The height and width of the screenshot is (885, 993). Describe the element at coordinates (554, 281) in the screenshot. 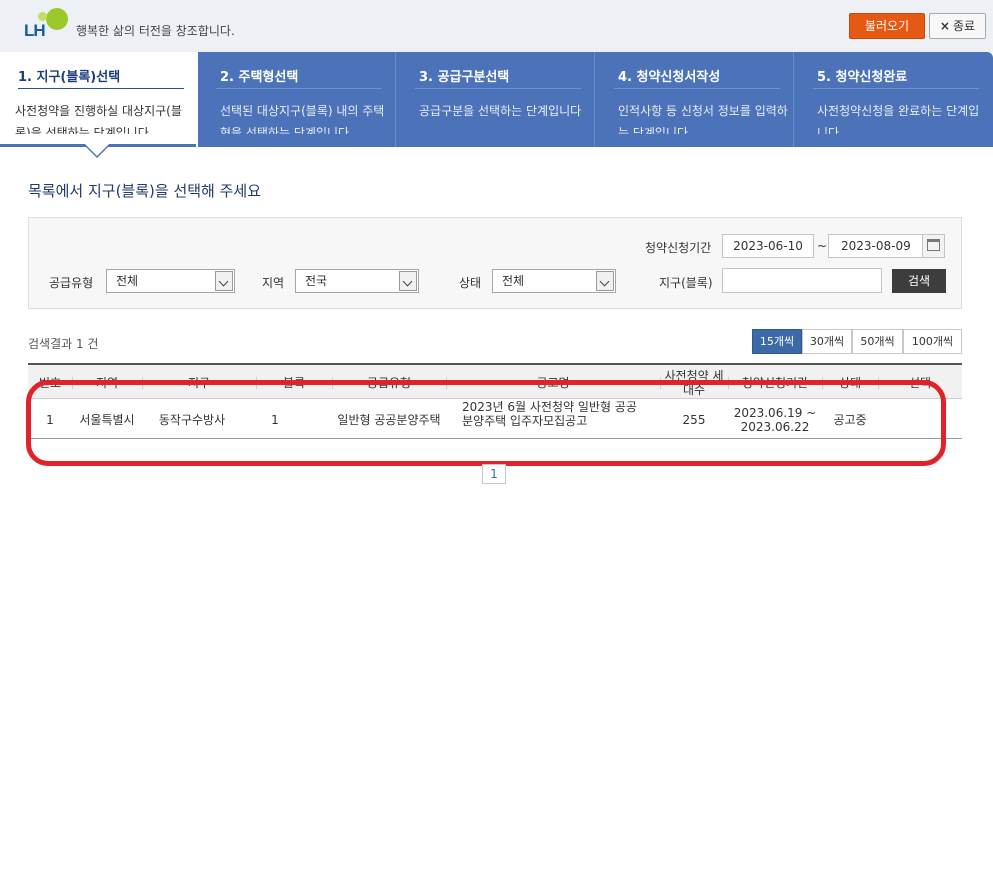

I see `status-select: 전체` at that location.